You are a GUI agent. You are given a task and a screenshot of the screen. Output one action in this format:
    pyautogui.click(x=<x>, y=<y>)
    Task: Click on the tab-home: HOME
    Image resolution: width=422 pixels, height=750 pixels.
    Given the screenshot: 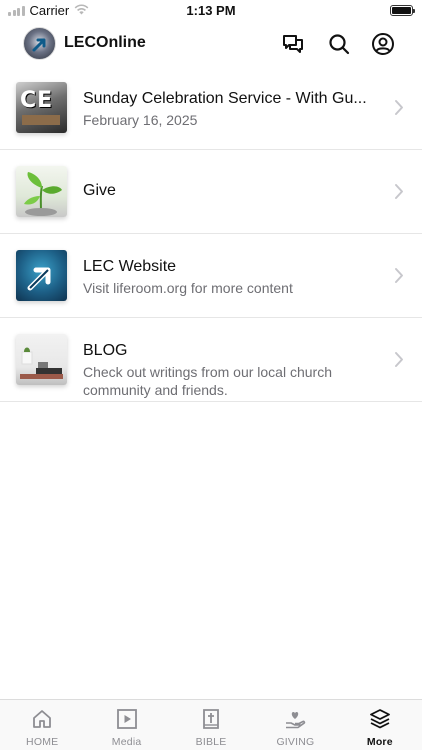 What is the action you would take?
    pyautogui.click(x=42, y=725)
    